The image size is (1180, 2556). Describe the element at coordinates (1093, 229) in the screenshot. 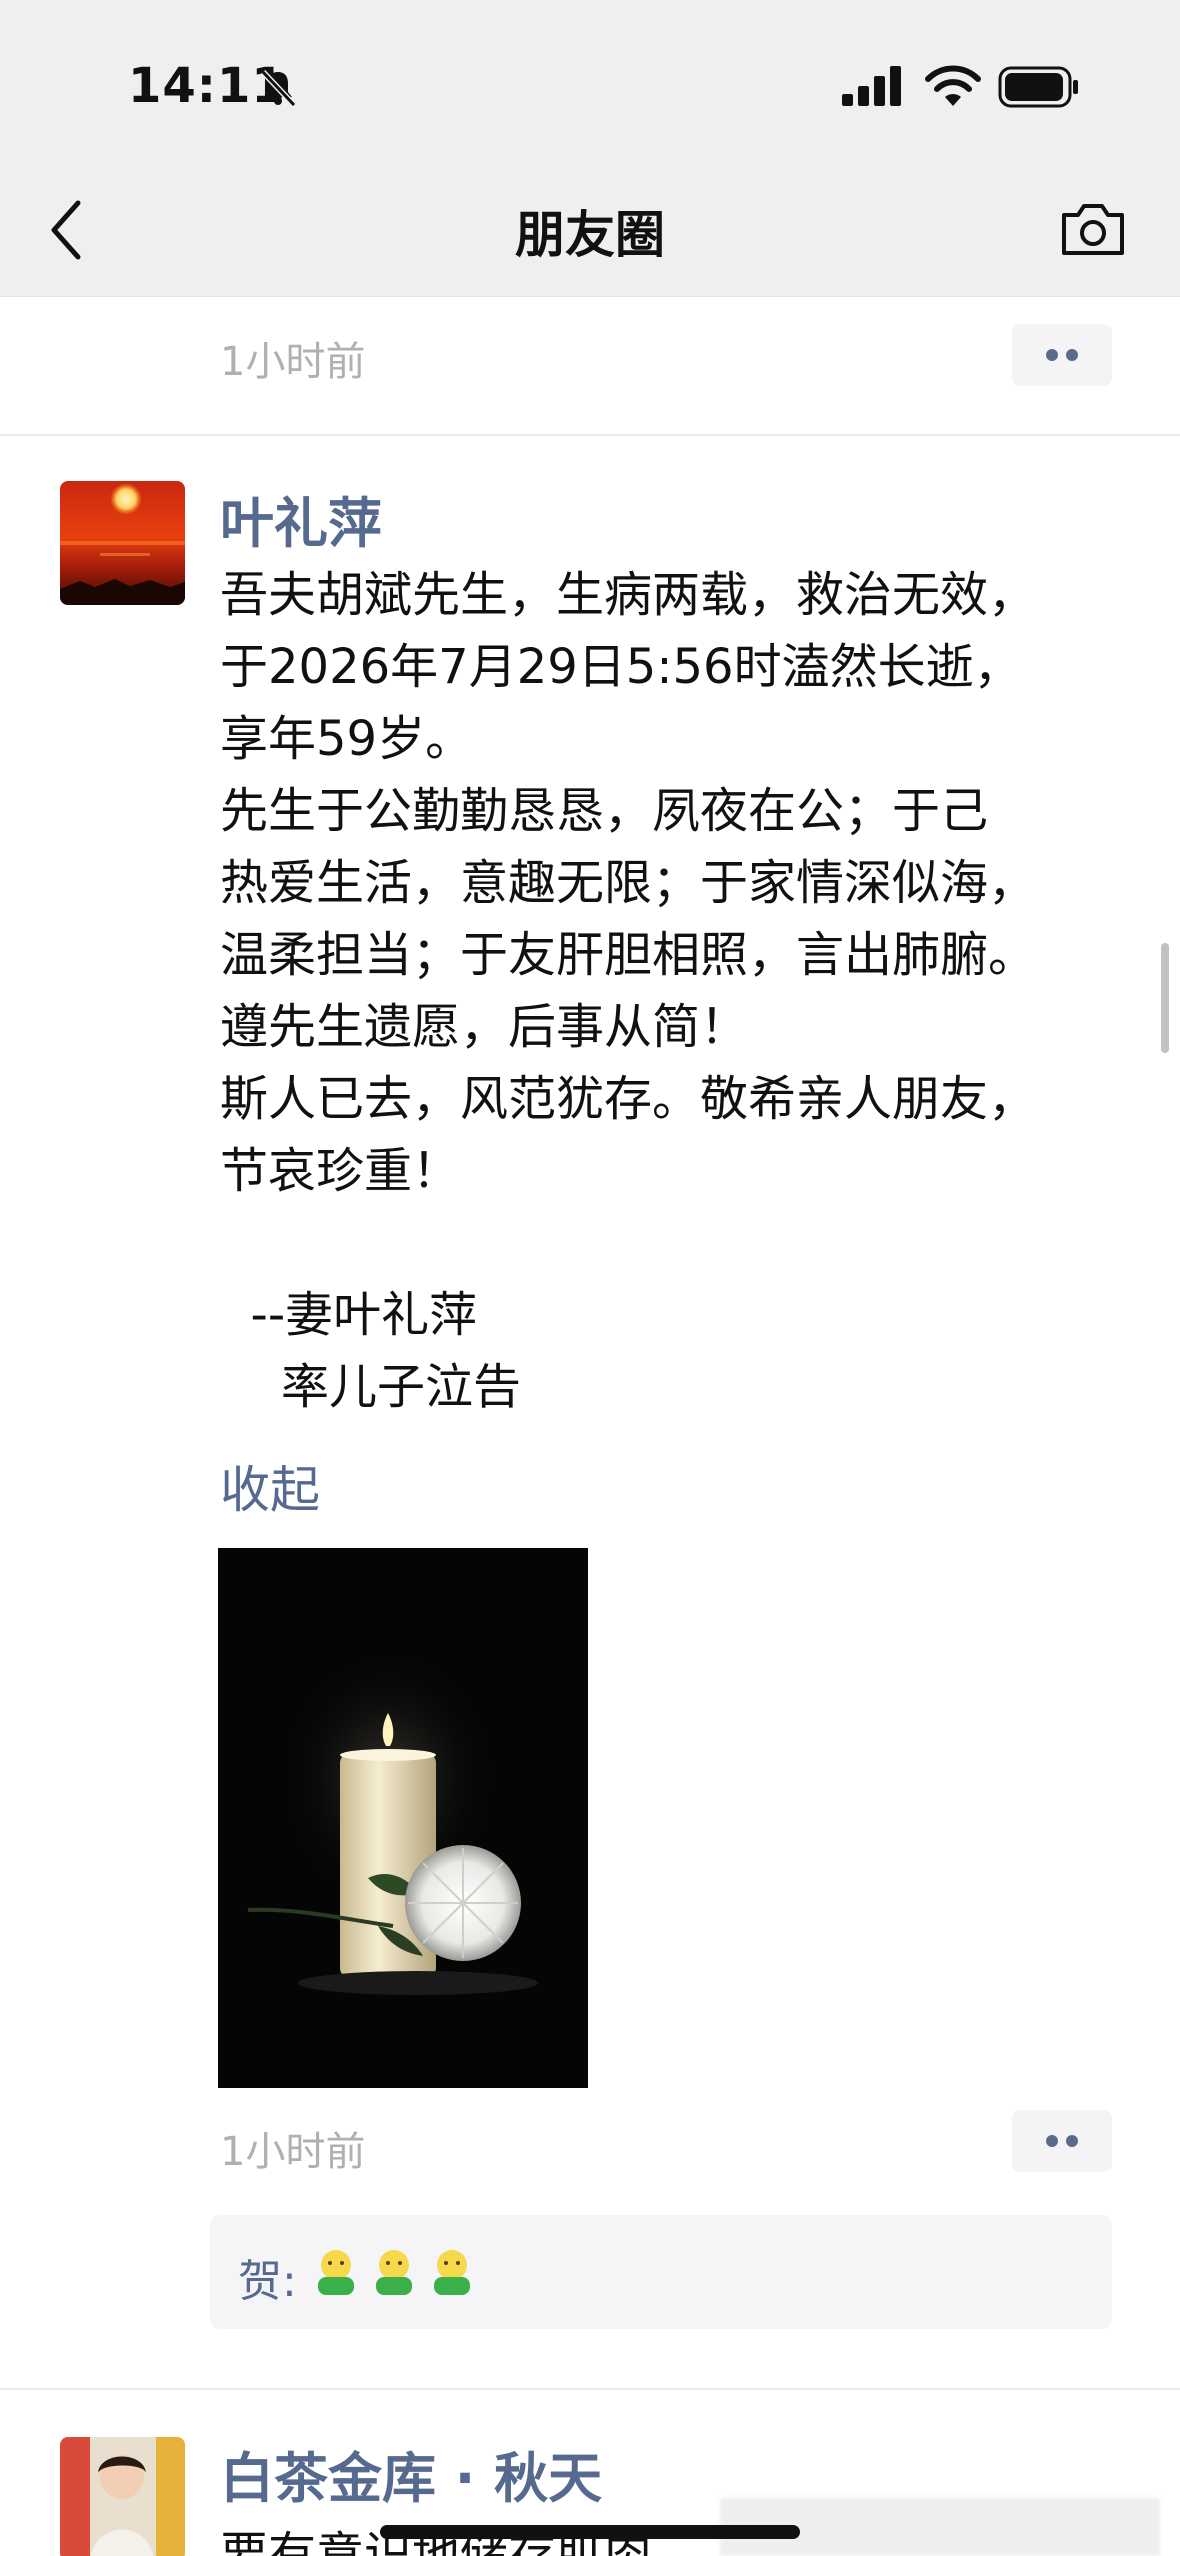

I see `camera-icon` at that location.